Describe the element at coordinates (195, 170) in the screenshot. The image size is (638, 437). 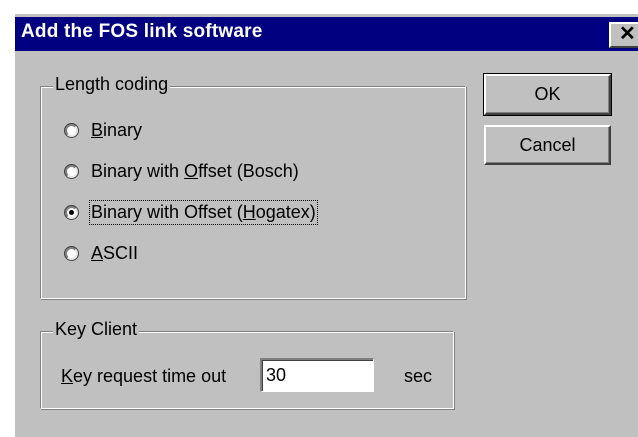
I see `radio-binary-offset-bosch-label: Binary with Offset (Bosch)` at that location.